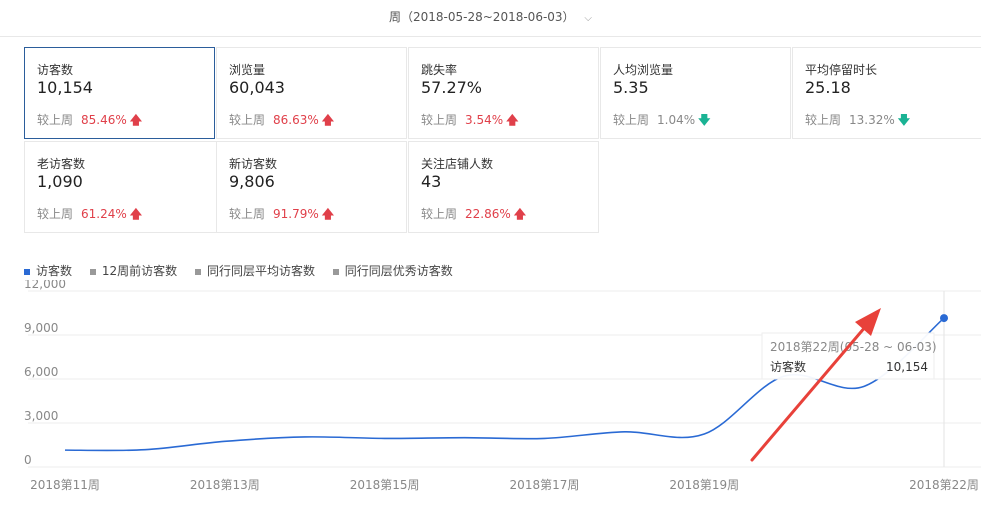 This screenshot has width=981, height=522. I want to click on x-tick-label: 2018第19周, so click(704, 485).